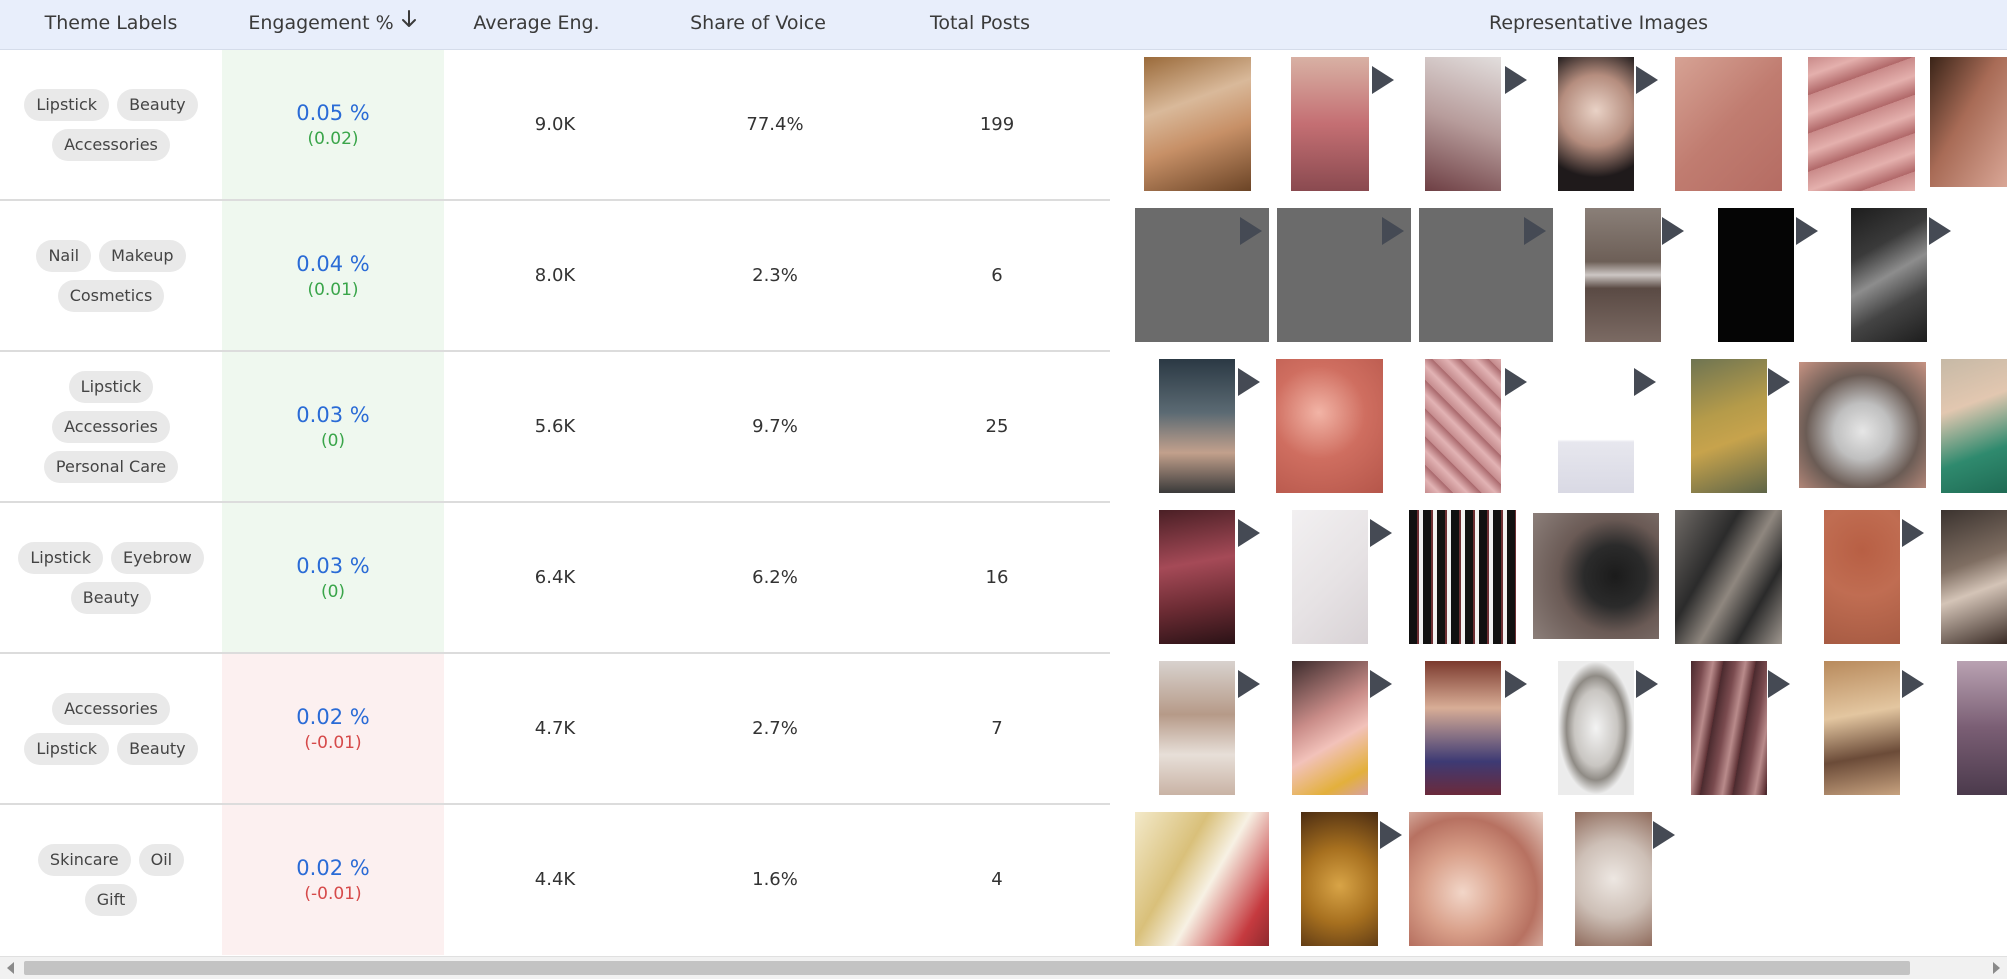 The image size is (2007, 979). What do you see at coordinates (1996, 968) in the screenshot?
I see `chevron-right-icon` at bounding box center [1996, 968].